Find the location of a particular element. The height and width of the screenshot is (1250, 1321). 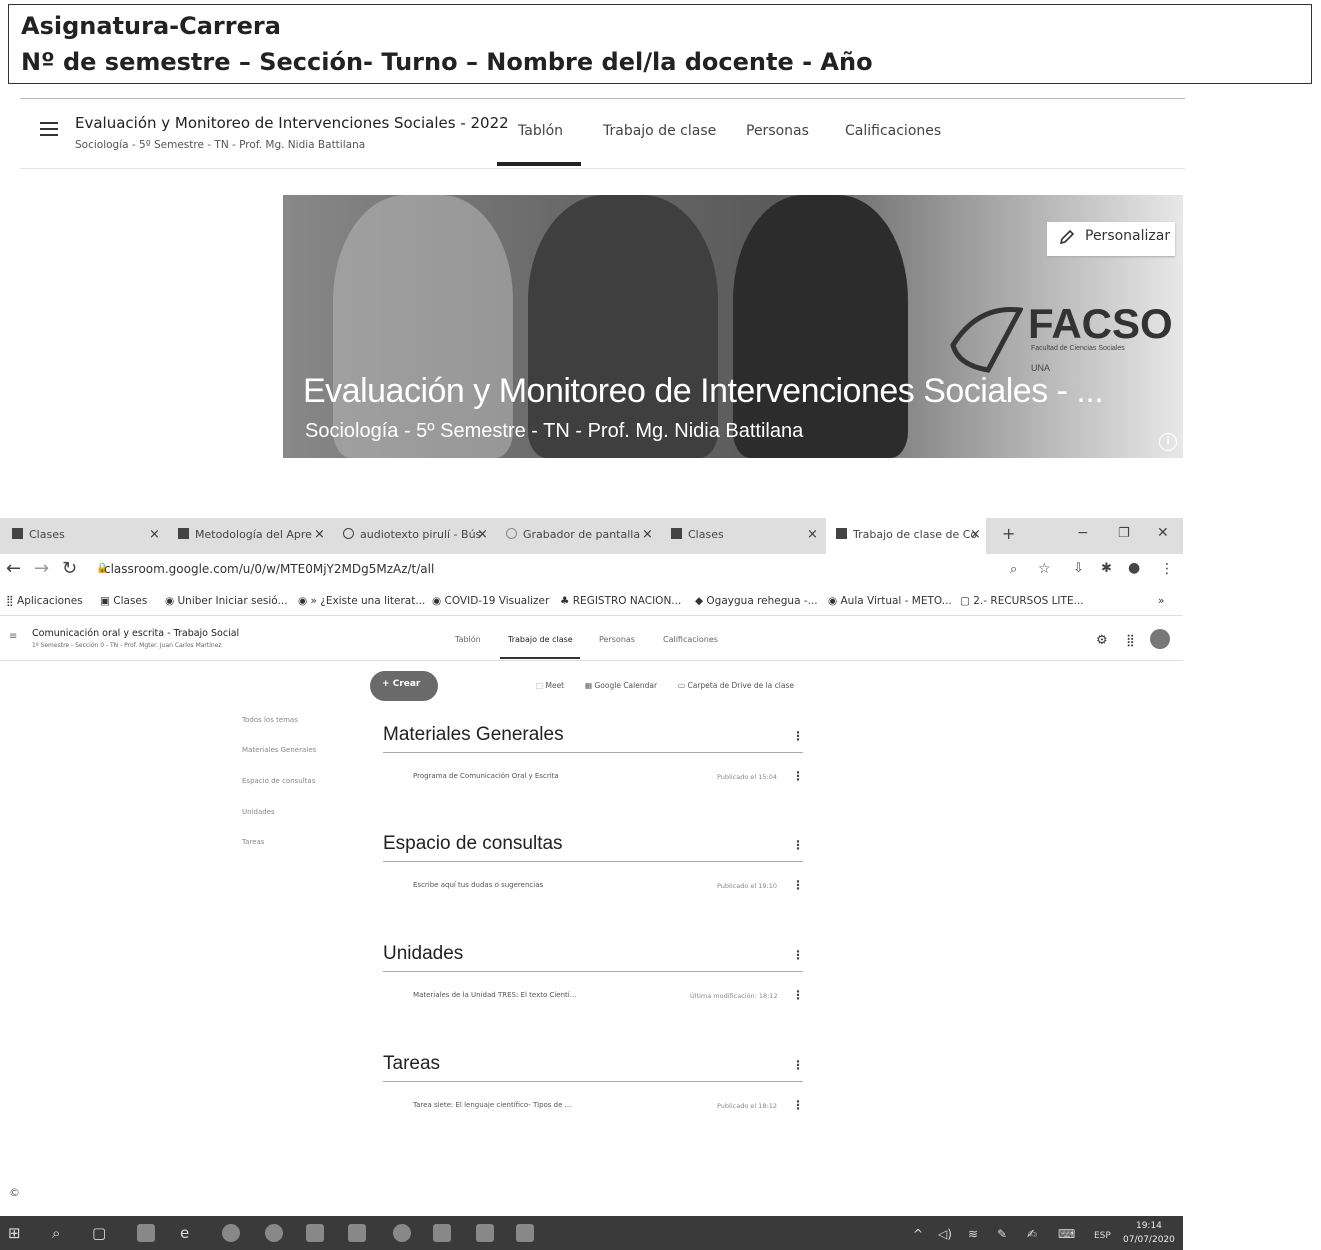

powerpoint-icon is located at coordinates (442, 1233).